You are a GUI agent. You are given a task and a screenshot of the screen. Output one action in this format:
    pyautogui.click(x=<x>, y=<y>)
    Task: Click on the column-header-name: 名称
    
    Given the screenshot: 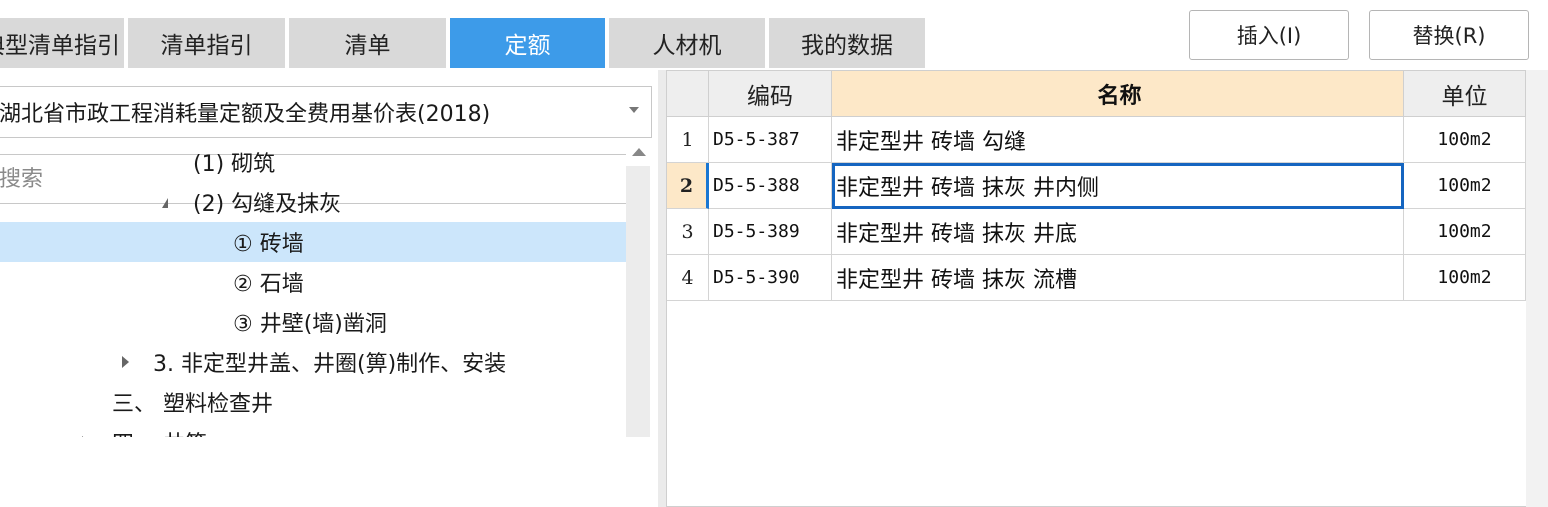 What is the action you would take?
    pyautogui.click(x=1118, y=94)
    